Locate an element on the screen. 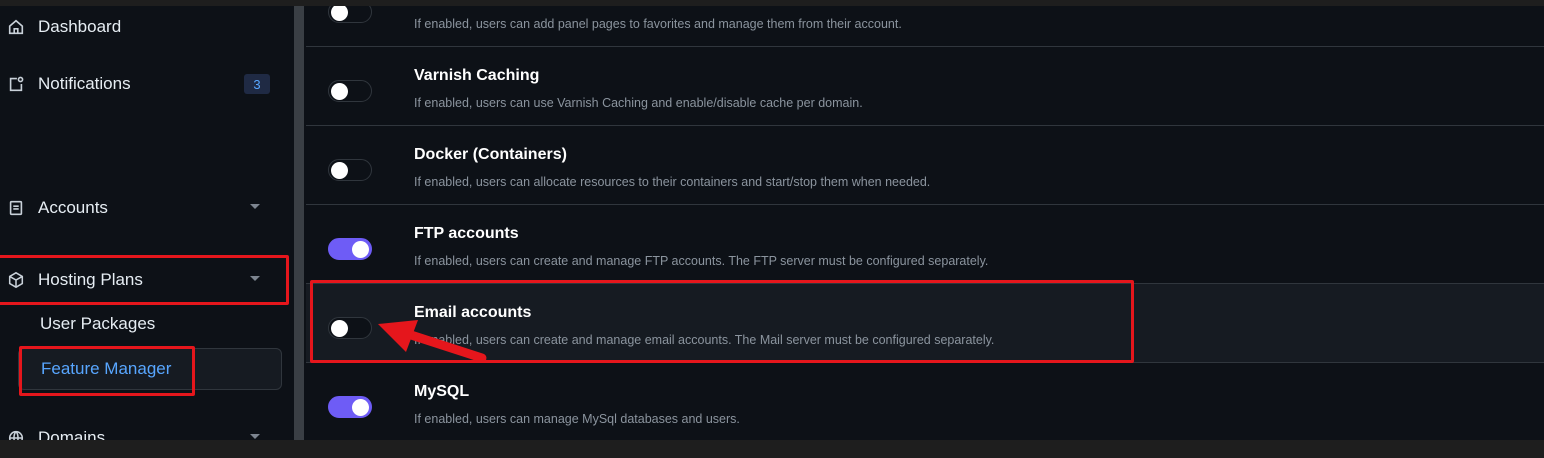  sidebar-item-dashboard: Dashboard is located at coordinates (145, 27).